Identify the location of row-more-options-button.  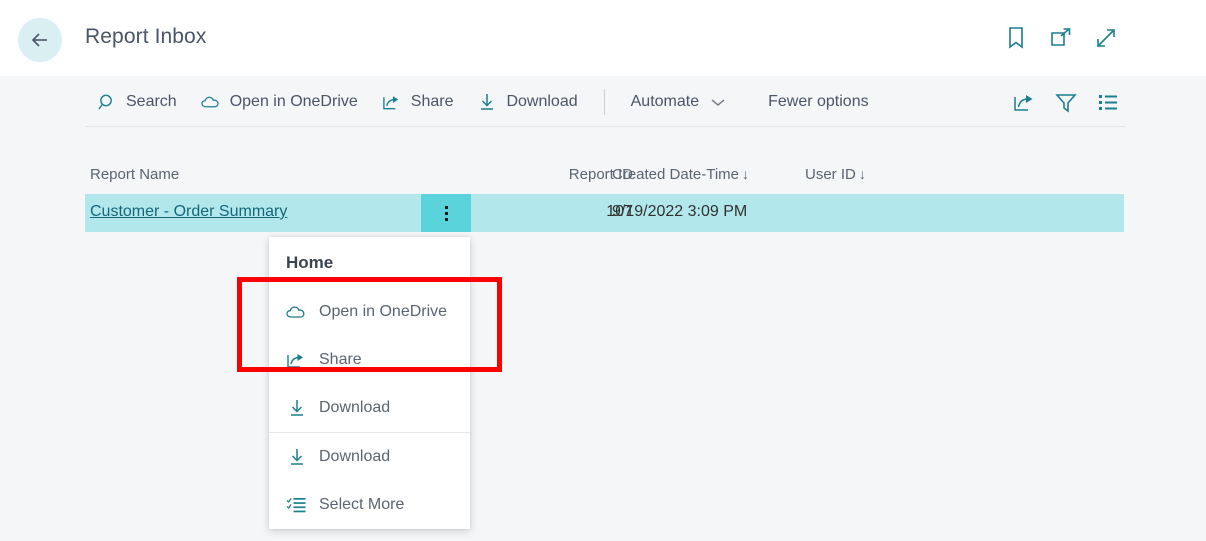
(446, 213).